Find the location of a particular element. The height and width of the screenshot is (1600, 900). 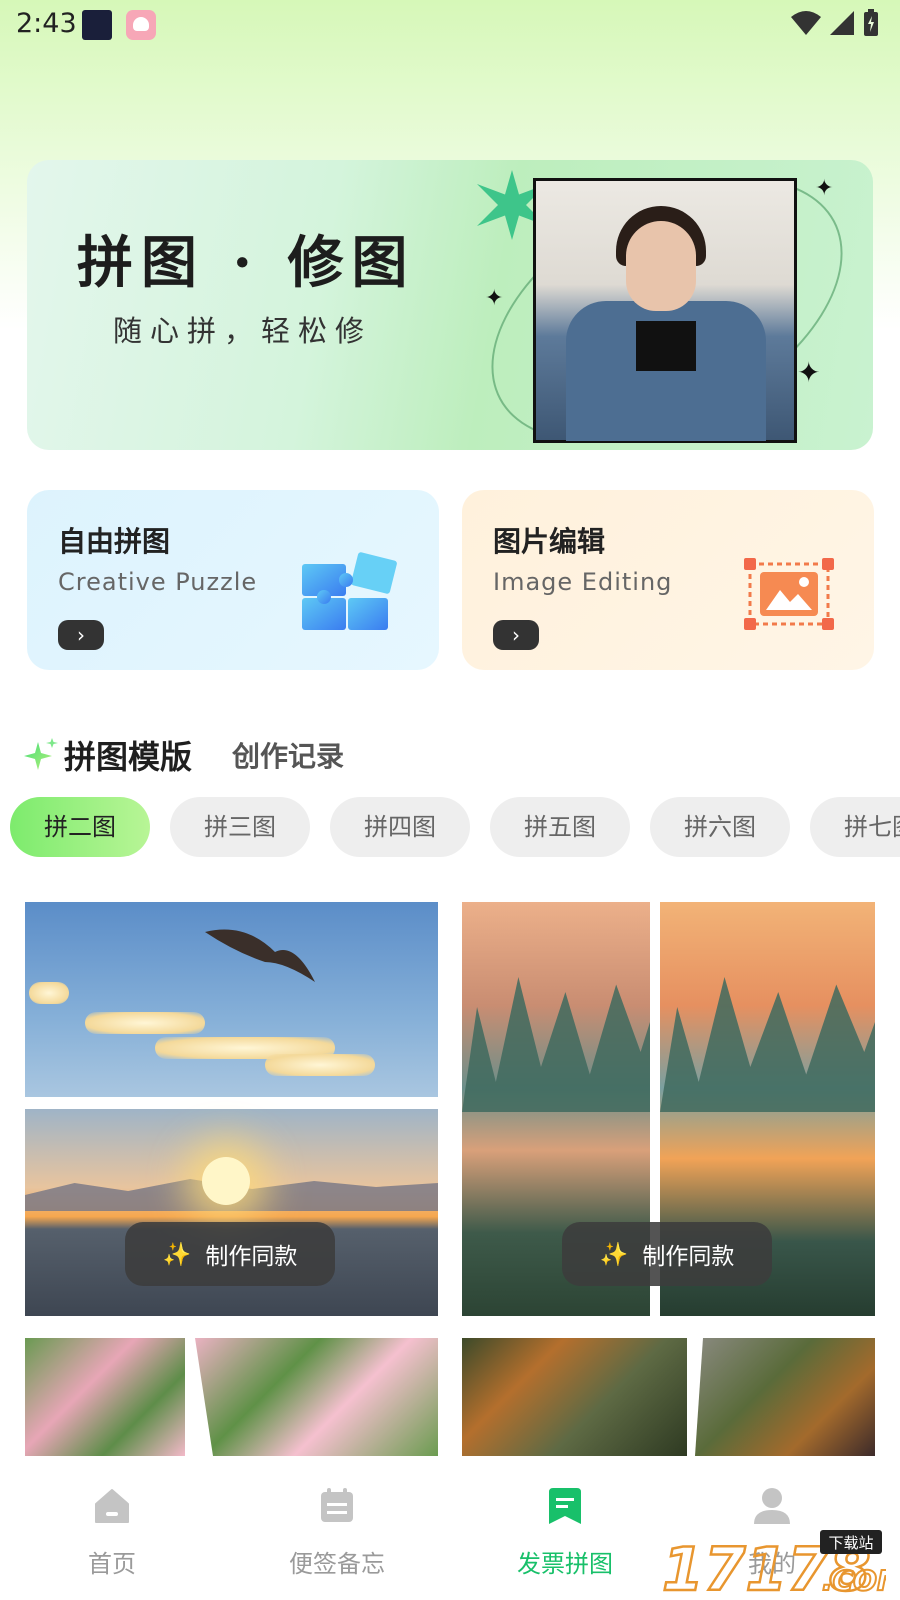

creative-puzzle-card: 自由拼图 Creative Puzzle › is located at coordinates (233, 580).